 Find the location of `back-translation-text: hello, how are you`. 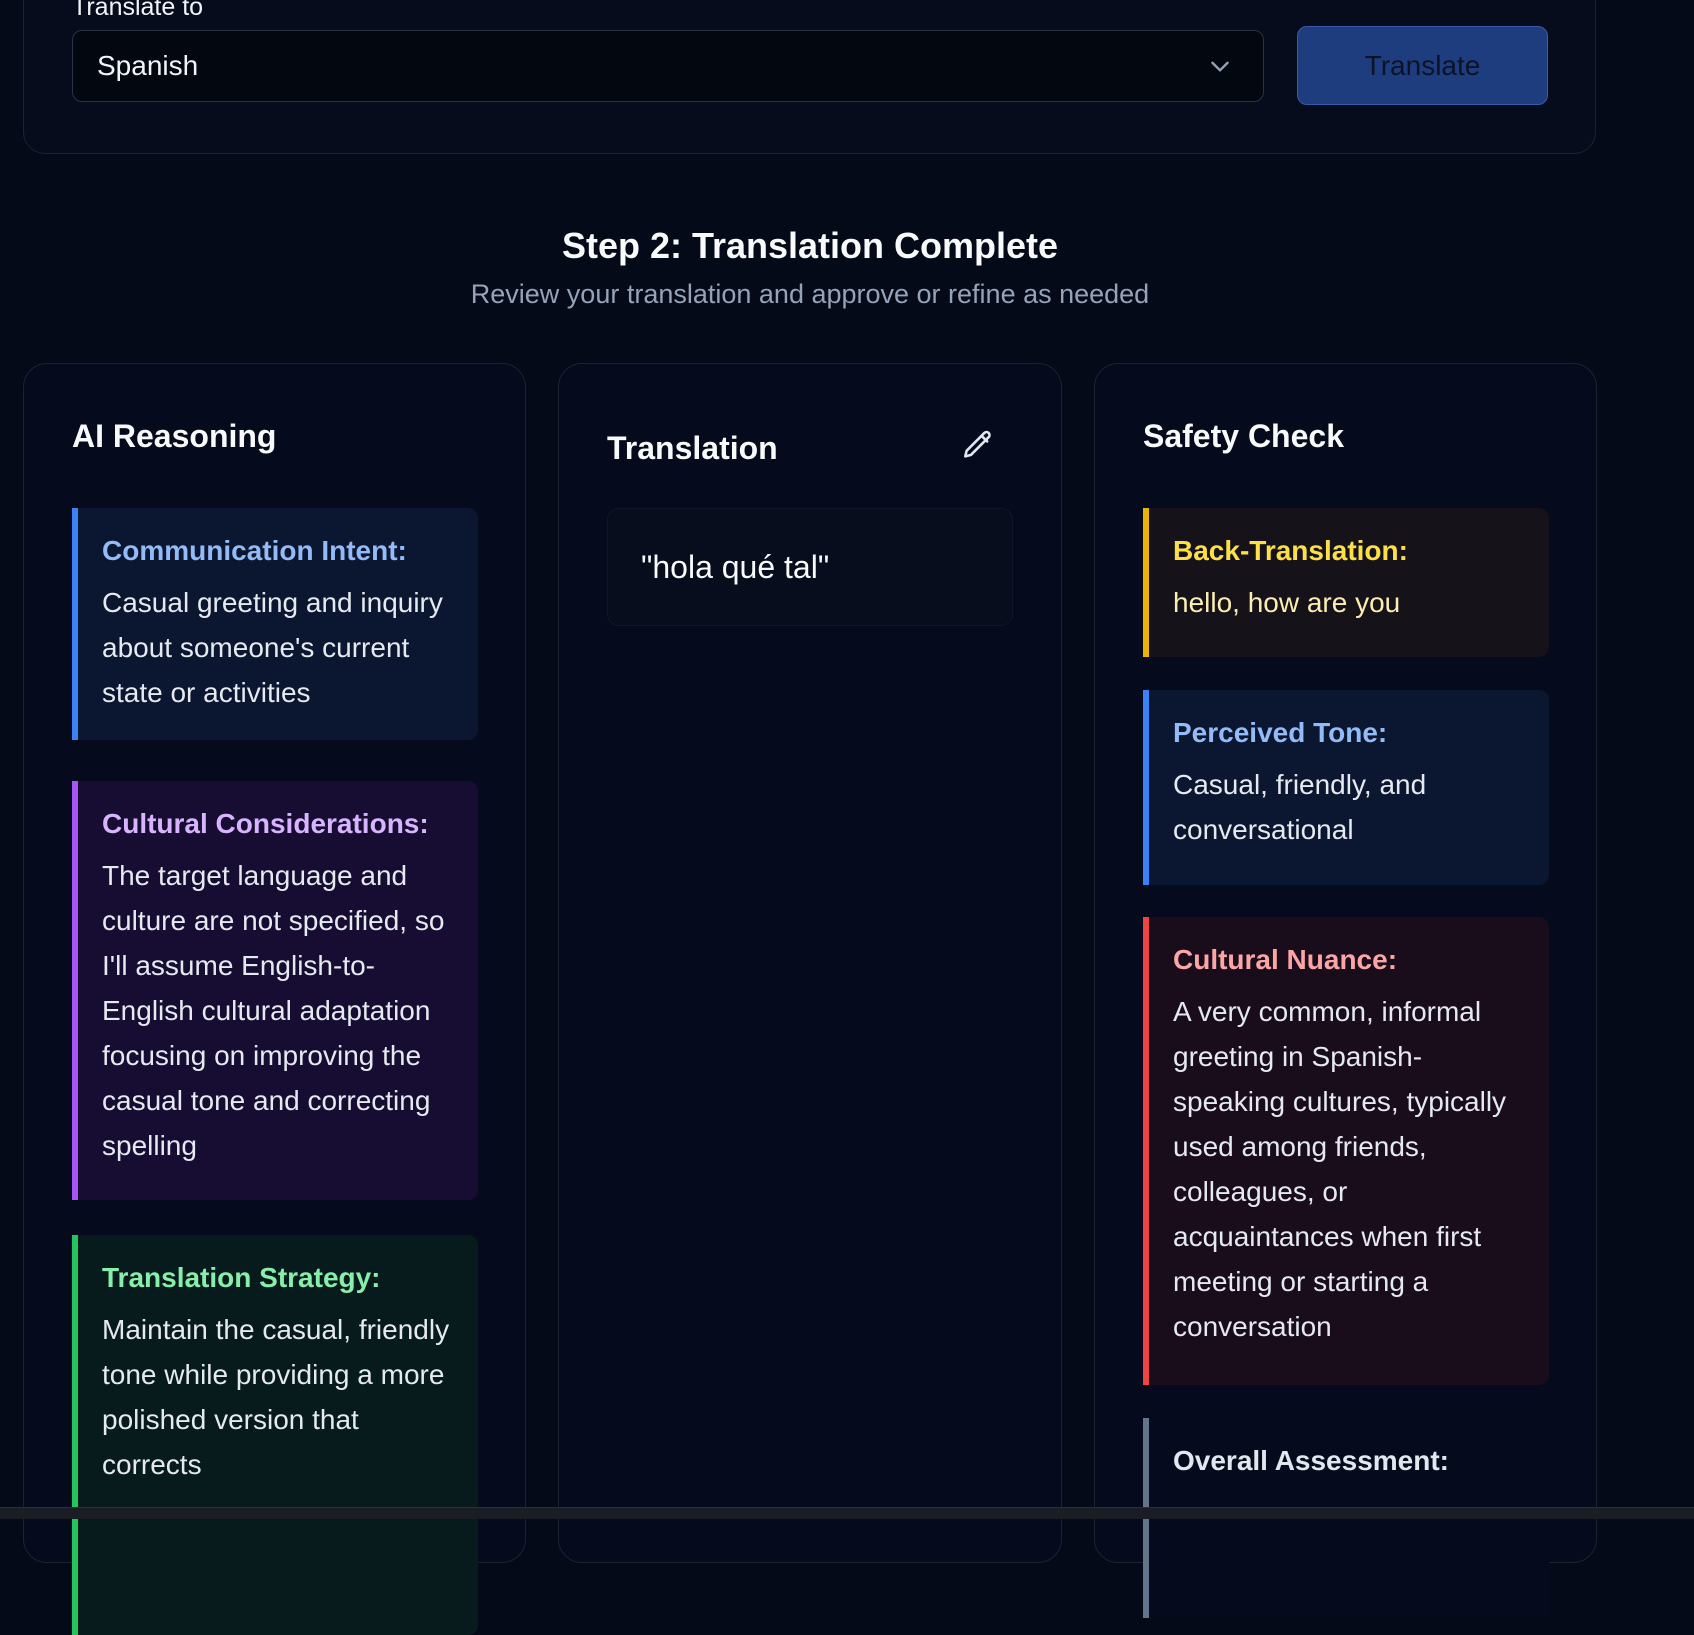

back-translation-text: hello, how are you is located at coordinates (1287, 602).